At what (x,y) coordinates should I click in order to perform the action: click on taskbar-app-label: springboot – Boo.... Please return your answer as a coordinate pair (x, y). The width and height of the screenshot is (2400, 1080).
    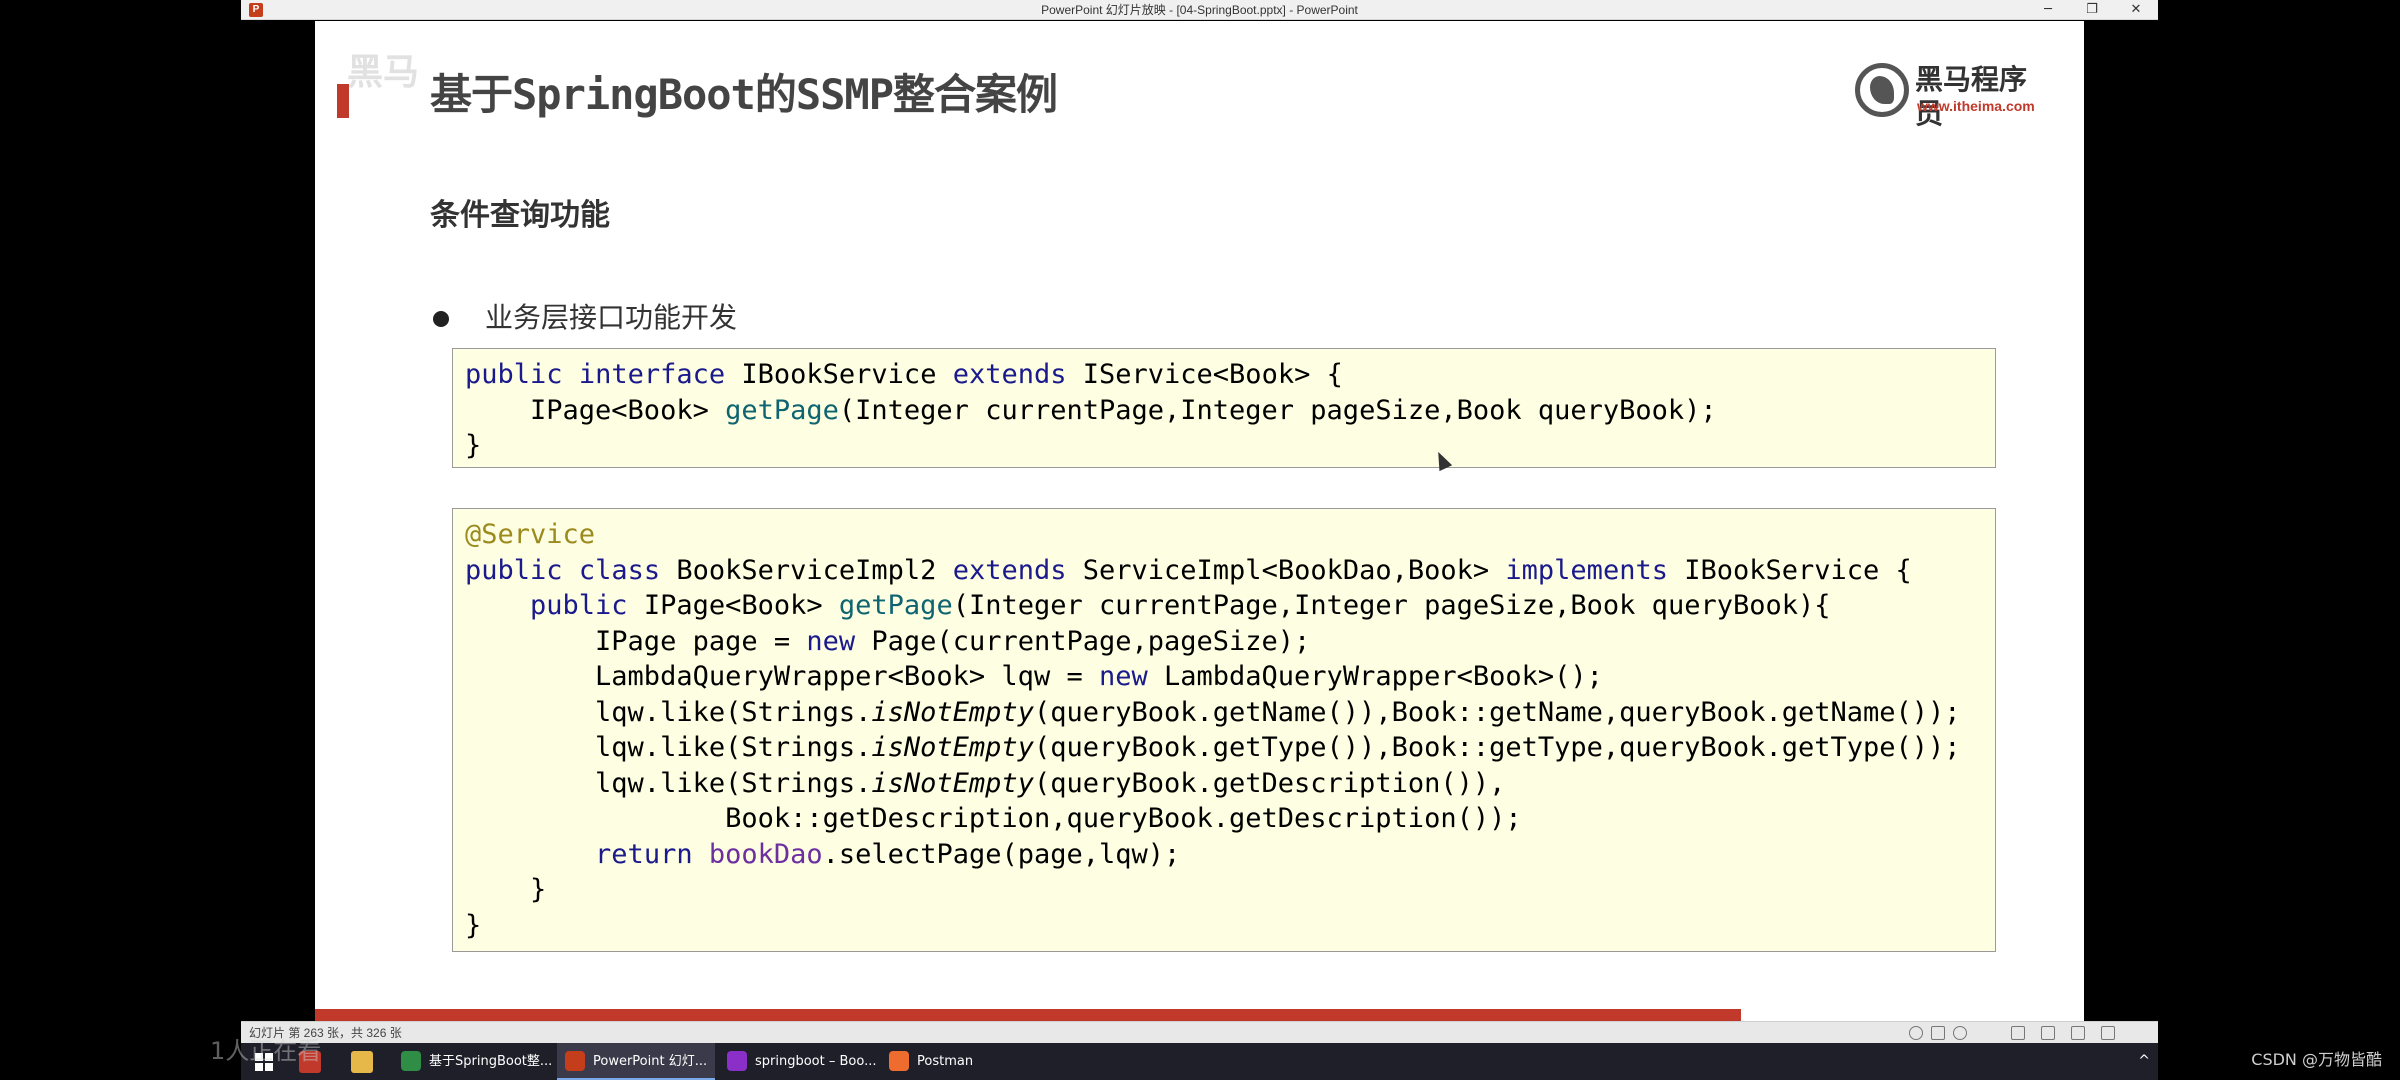
    Looking at the image, I should click on (816, 1061).